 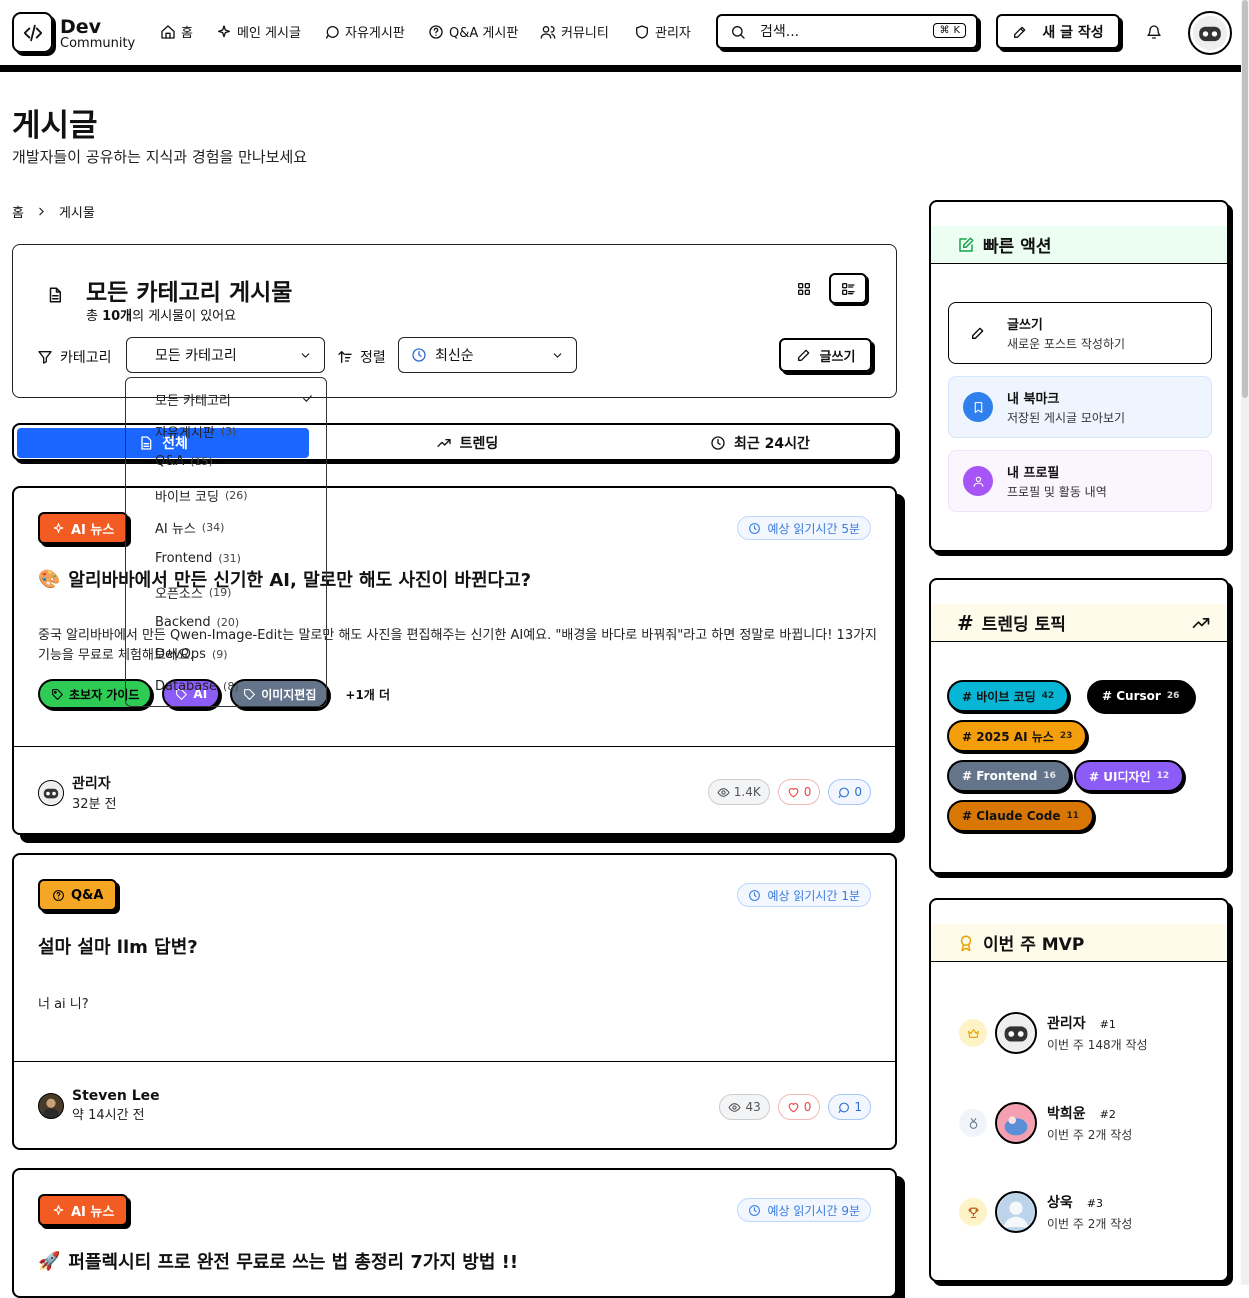 What do you see at coordinates (662, 31) in the screenshot?
I see `nav-admin: 관리자` at bounding box center [662, 31].